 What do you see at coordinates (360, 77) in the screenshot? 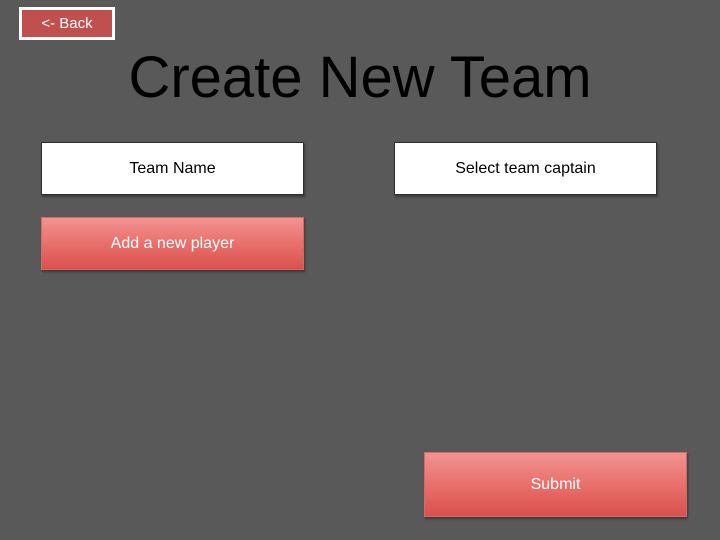
I see `page-title: Create New Team` at bounding box center [360, 77].